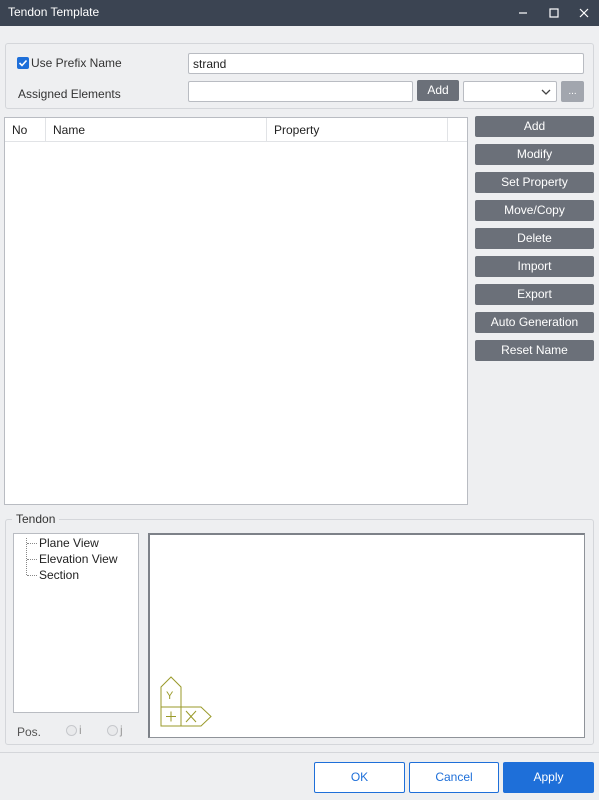 This screenshot has height=800, width=599. I want to click on assigned-elements-input, so click(300, 91).